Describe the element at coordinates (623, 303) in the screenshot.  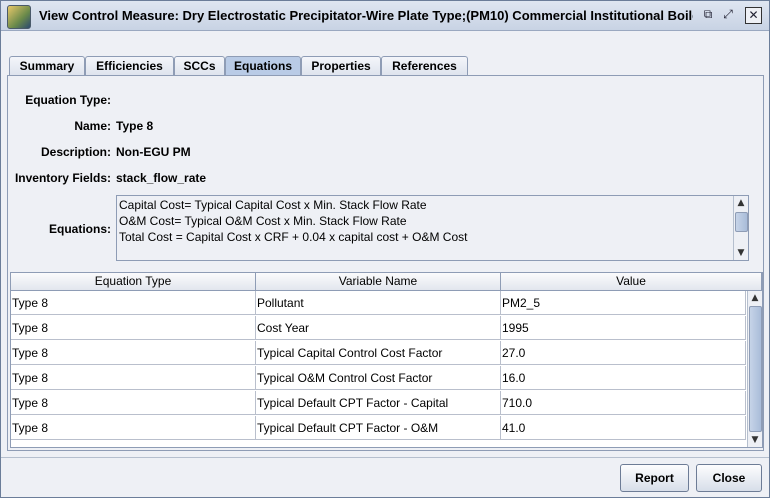
I see `table-cell: PM2_5` at that location.